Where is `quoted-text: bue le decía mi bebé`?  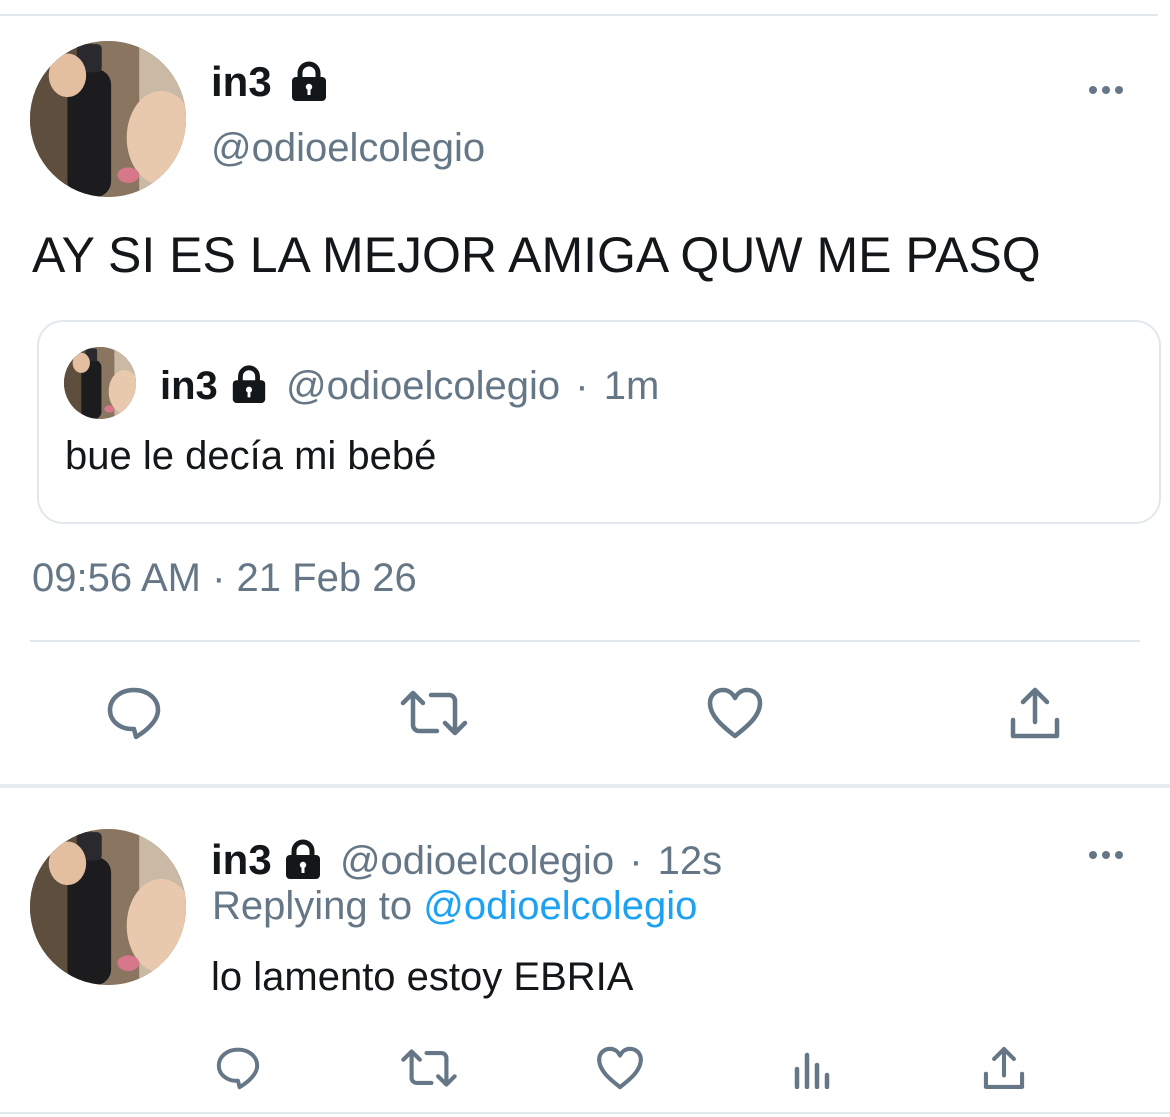
quoted-text: bue le decía mi bebé is located at coordinates (251, 456).